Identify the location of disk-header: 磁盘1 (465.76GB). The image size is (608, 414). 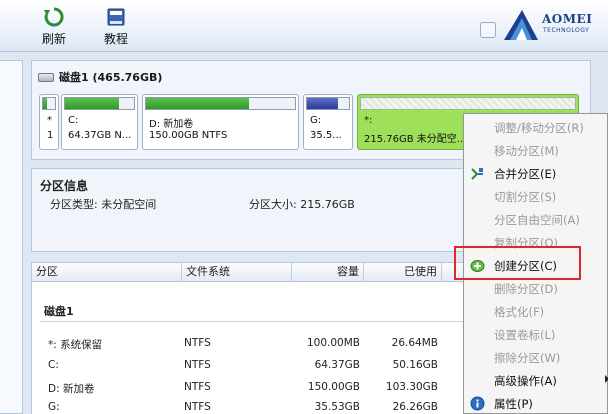
(100, 77).